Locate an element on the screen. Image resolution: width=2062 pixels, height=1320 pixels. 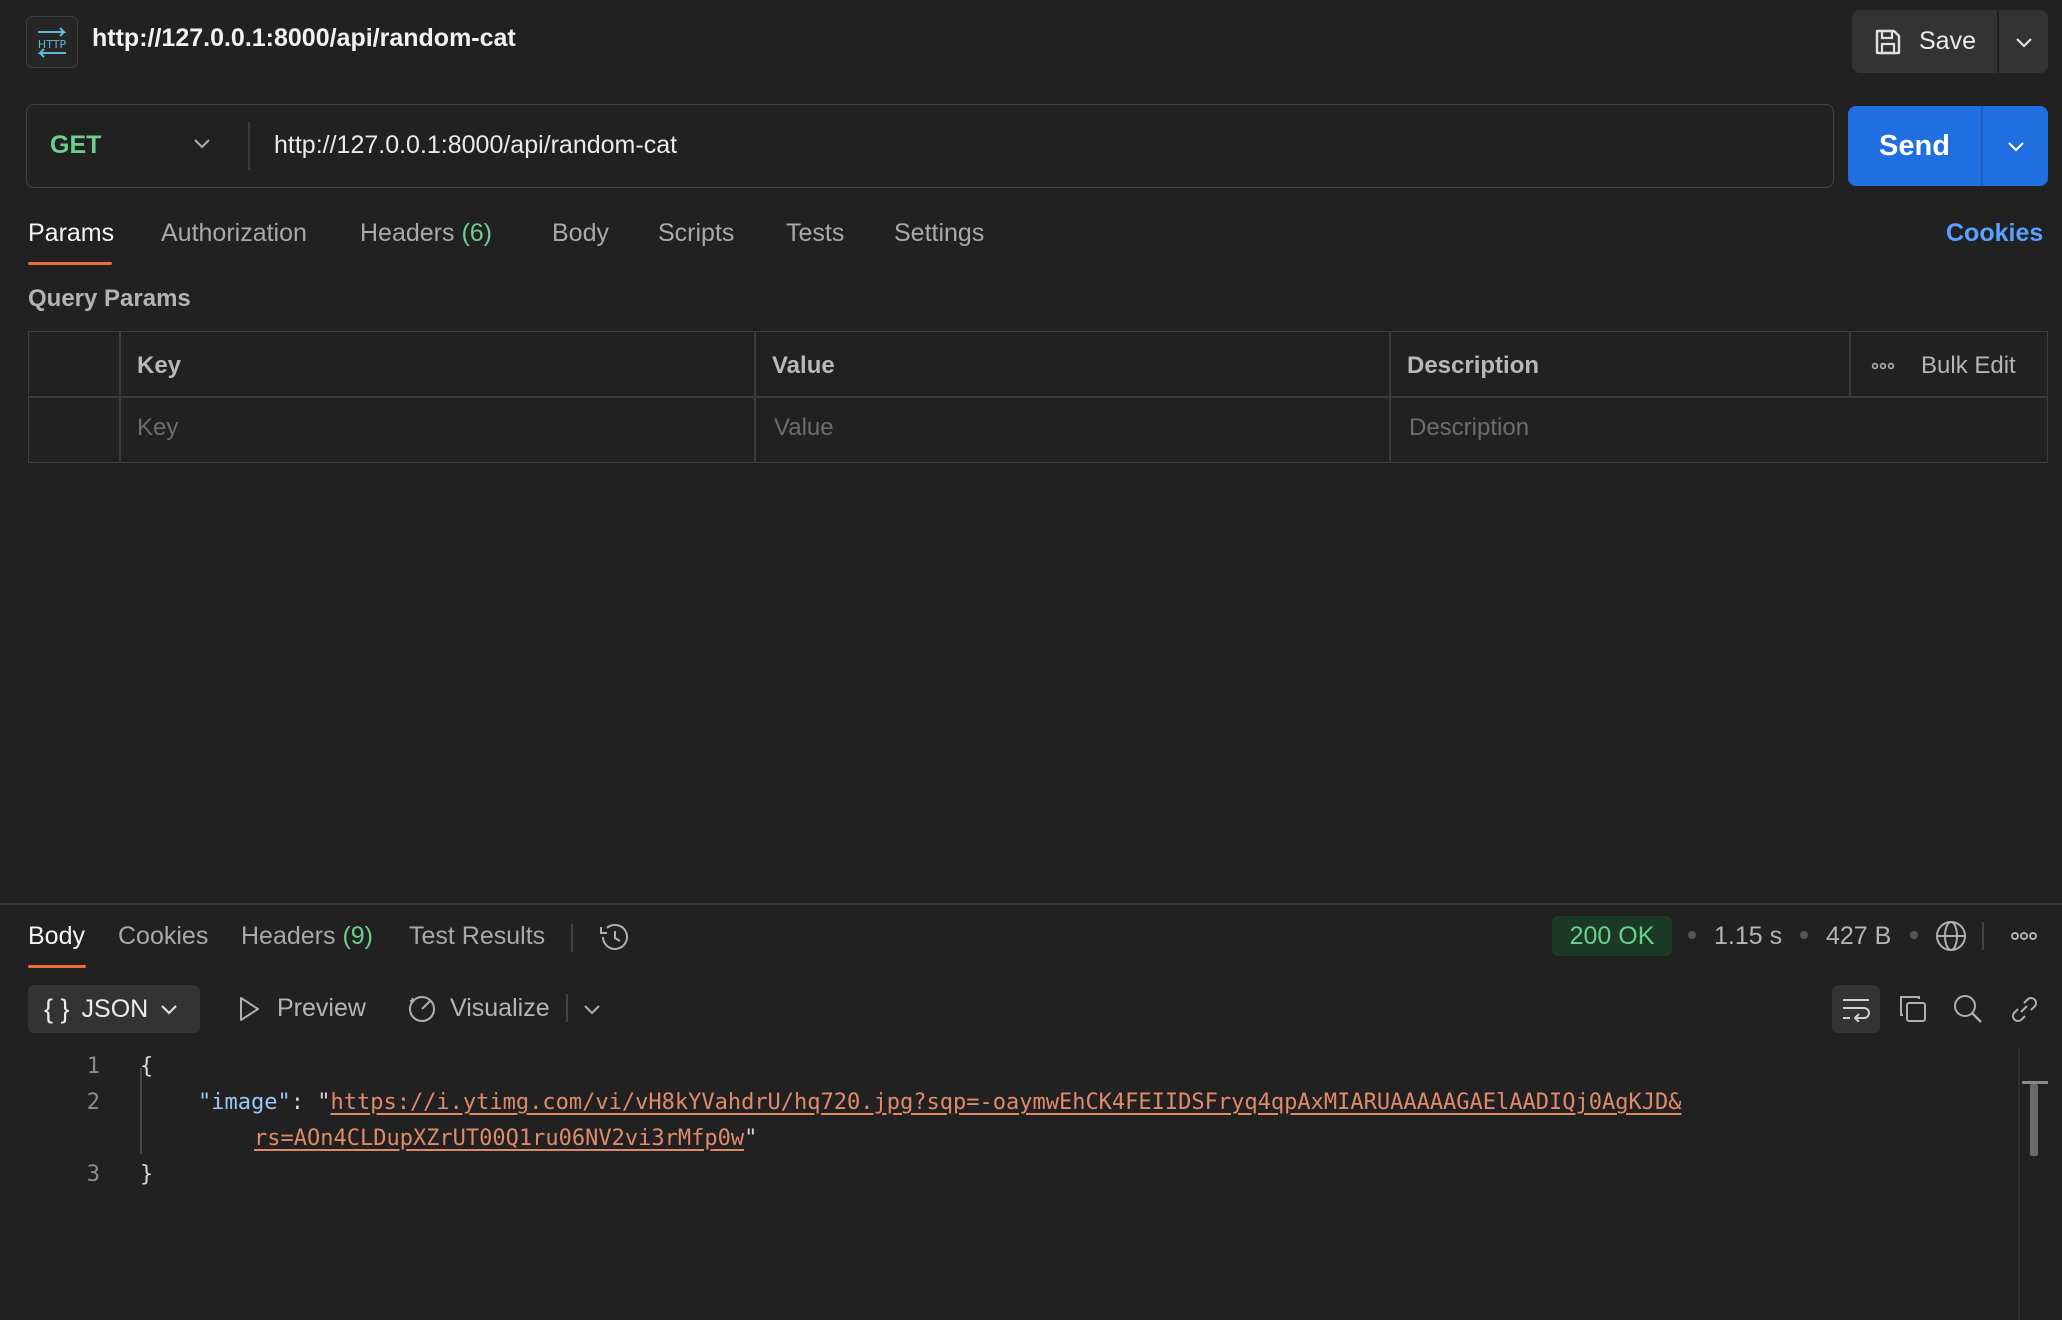
save-label: Save is located at coordinates (1947, 41).